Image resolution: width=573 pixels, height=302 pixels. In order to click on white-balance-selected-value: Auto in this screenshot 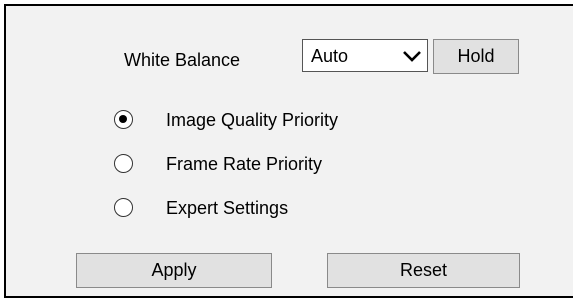, I will do `click(330, 56)`.